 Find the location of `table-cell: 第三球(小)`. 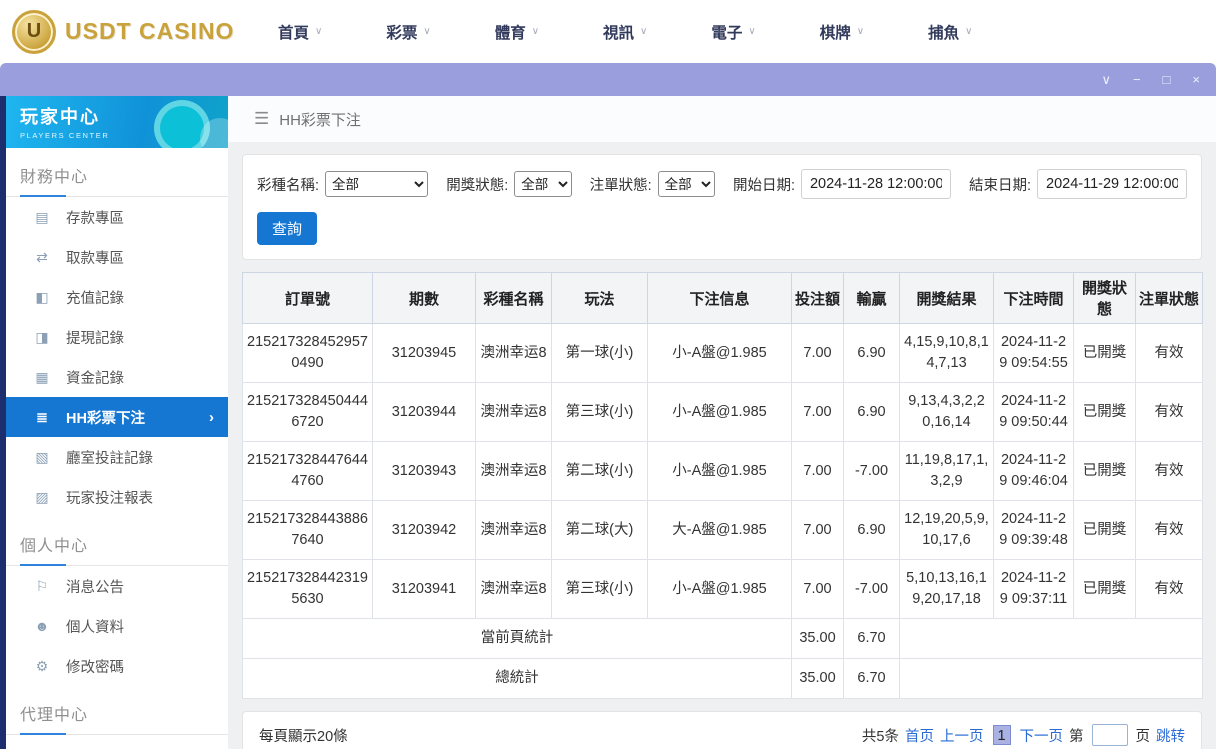

table-cell: 第三球(小) is located at coordinates (599, 412).